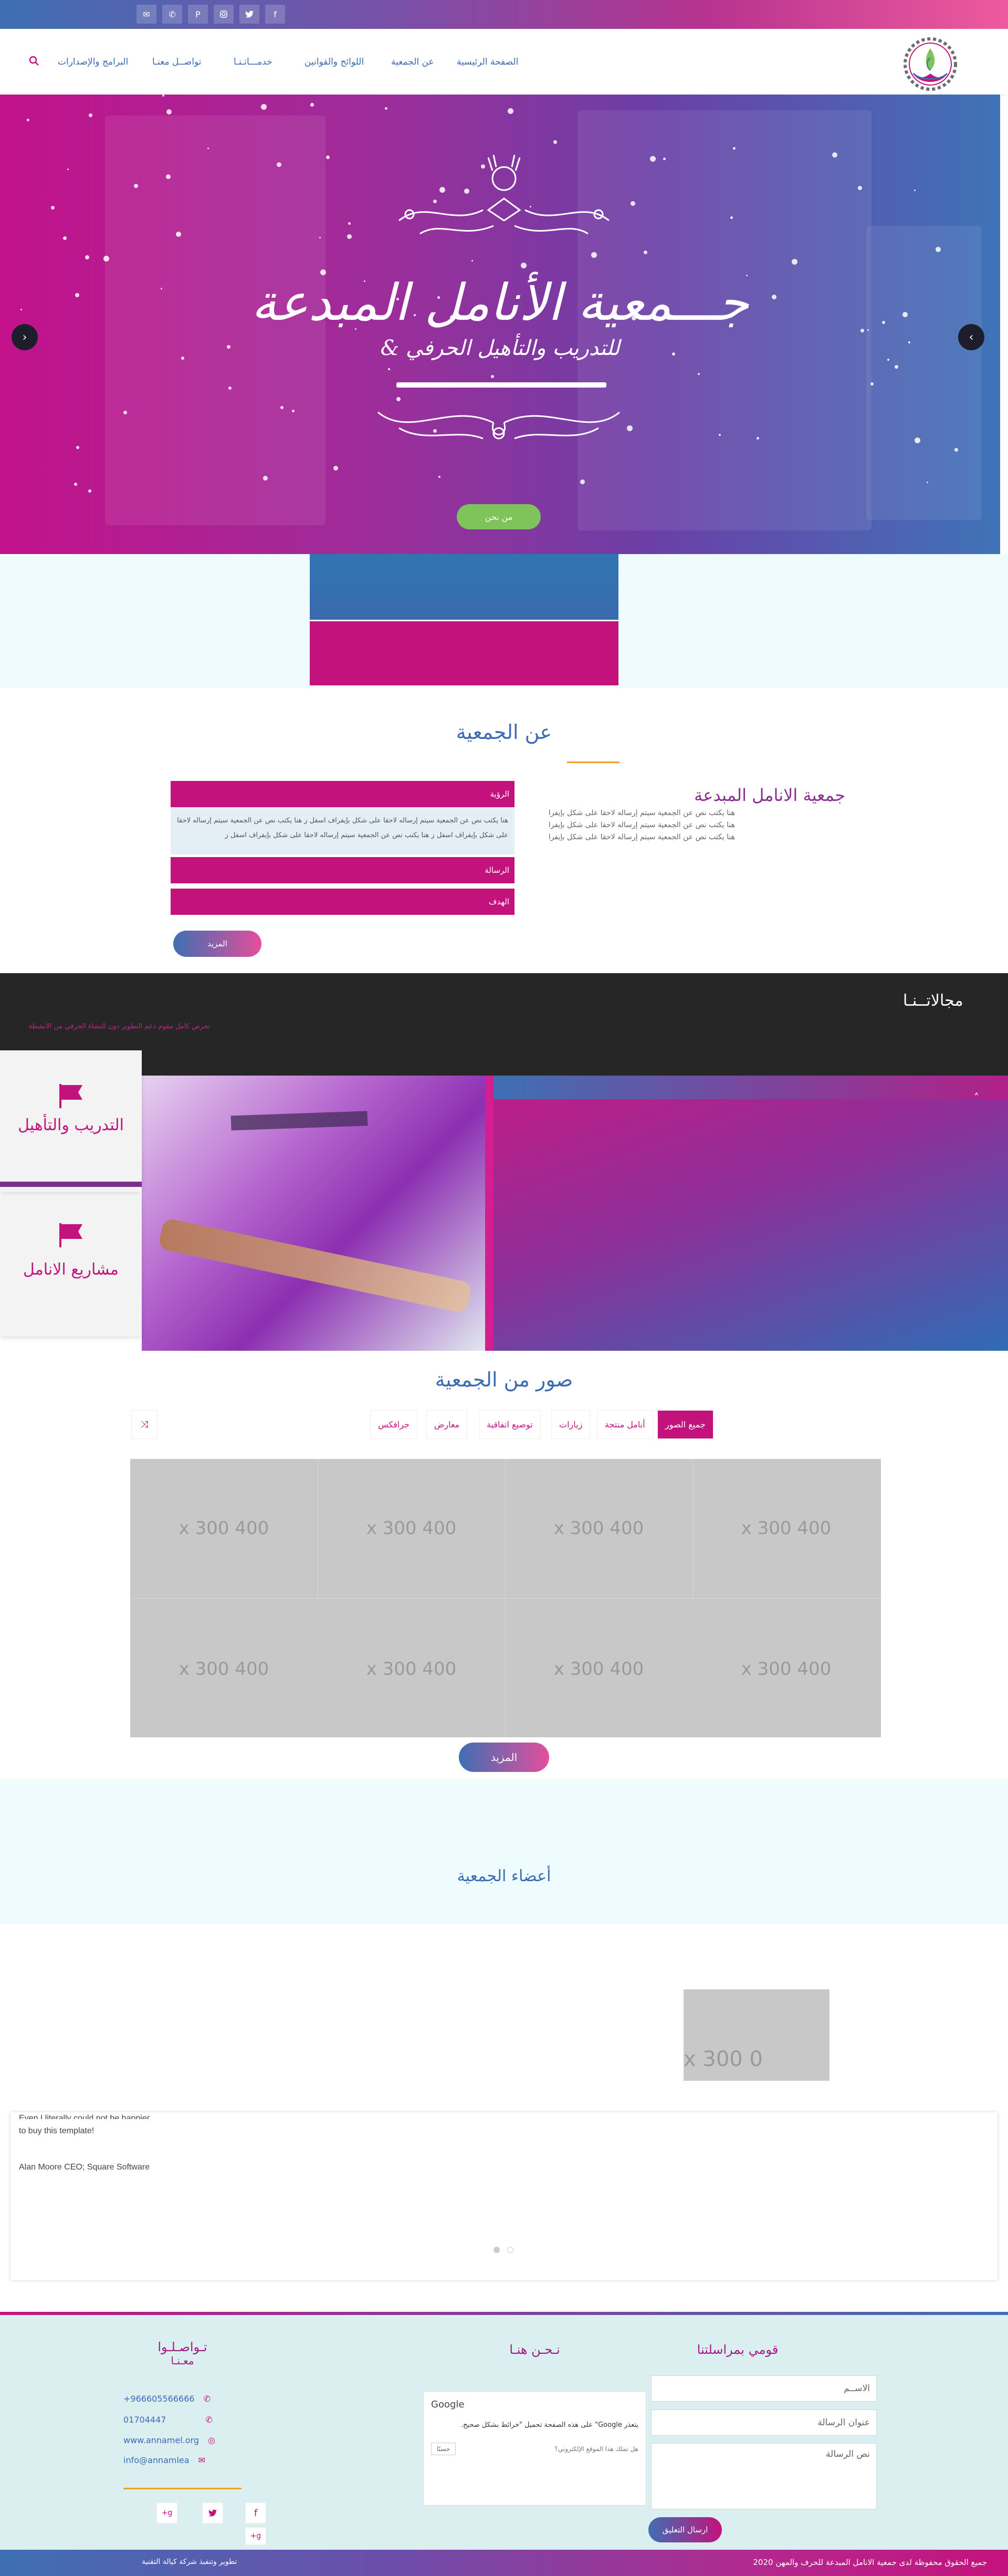 The image size is (1008, 2576). What do you see at coordinates (723, 2059) in the screenshot?
I see `member-placeholder-label: 0 x 300` at bounding box center [723, 2059].